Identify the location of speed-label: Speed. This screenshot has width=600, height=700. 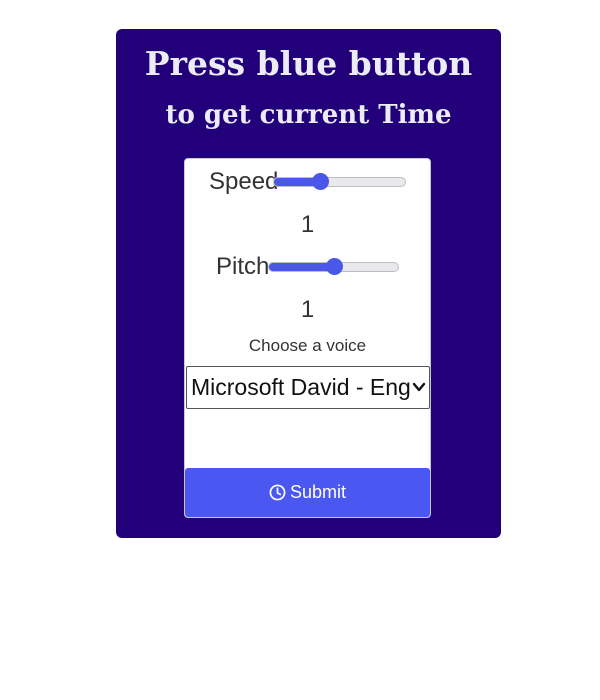
(244, 181).